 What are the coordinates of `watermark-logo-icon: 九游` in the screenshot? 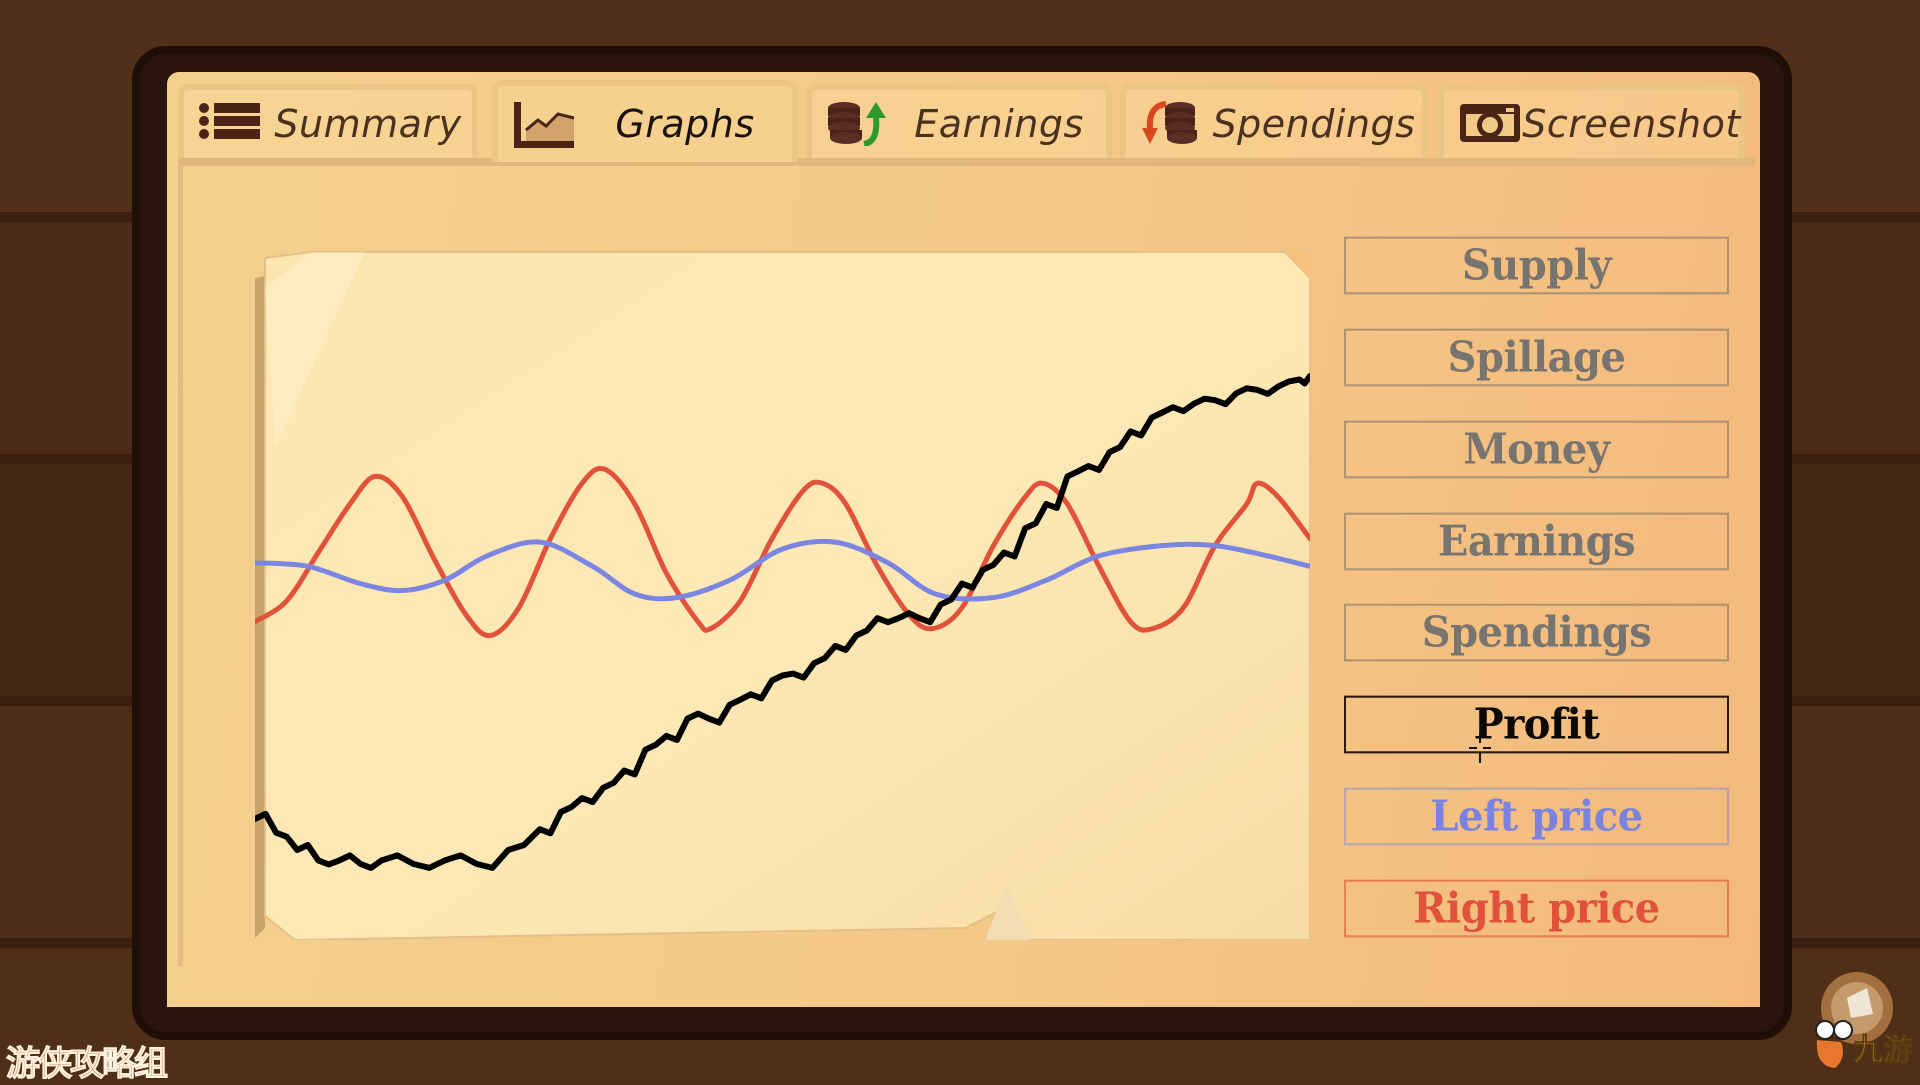 It's located at (1864, 1020).